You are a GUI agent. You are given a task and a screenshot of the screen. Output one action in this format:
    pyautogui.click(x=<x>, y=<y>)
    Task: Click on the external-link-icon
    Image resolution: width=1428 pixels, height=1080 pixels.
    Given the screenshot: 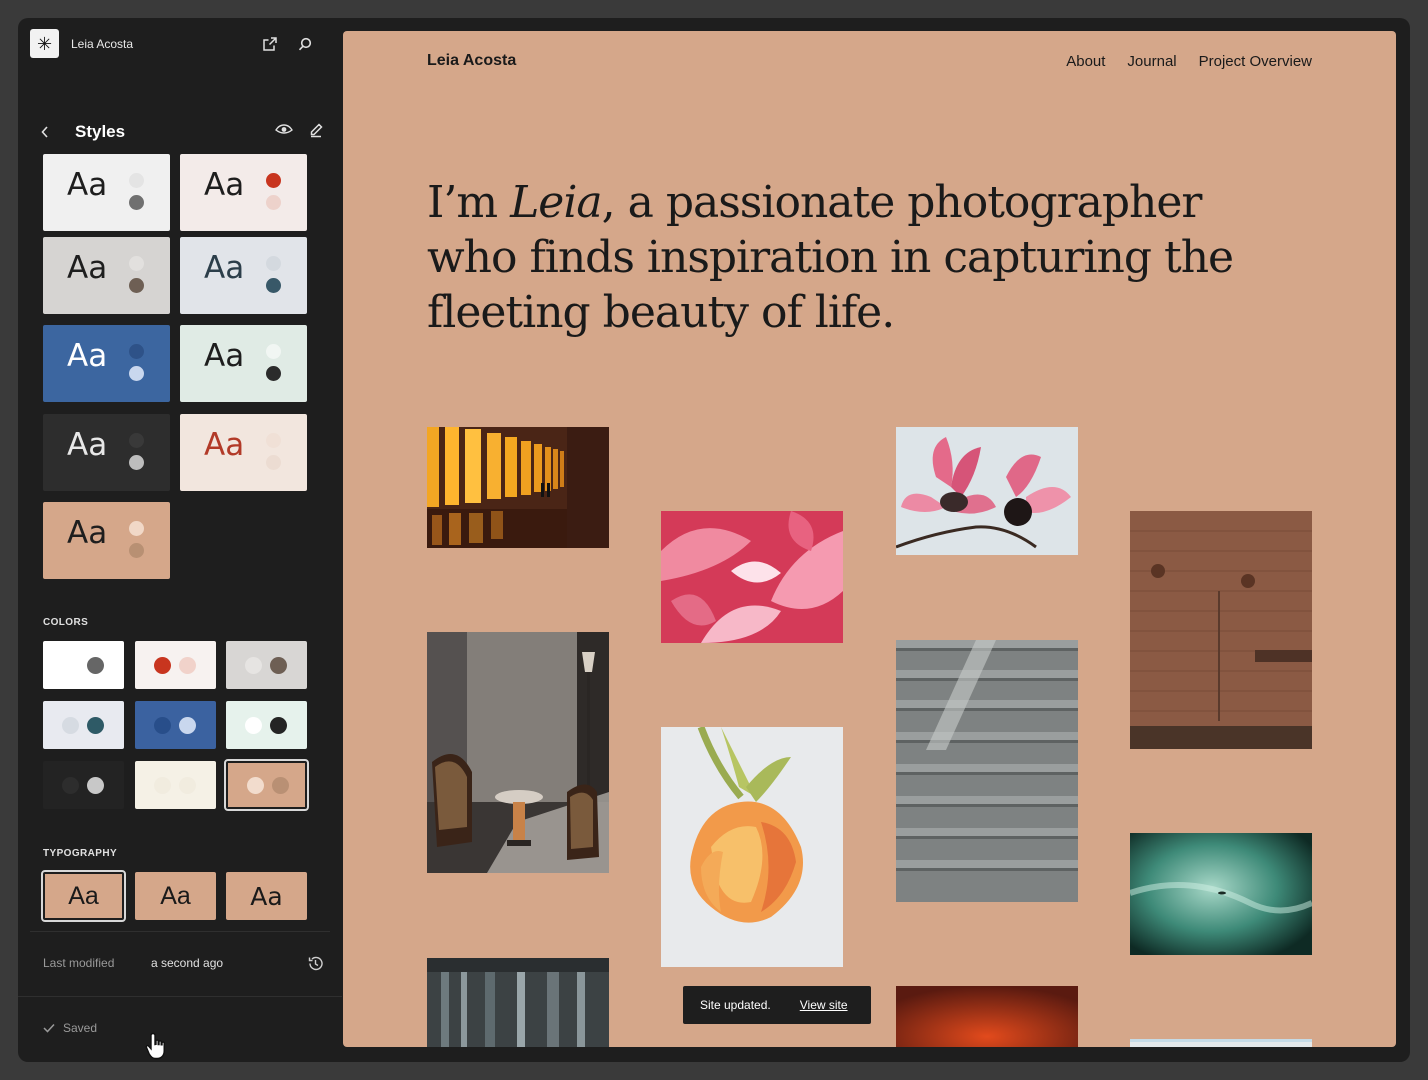 What is the action you would take?
    pyautogui.click(x=270, y=44)
    